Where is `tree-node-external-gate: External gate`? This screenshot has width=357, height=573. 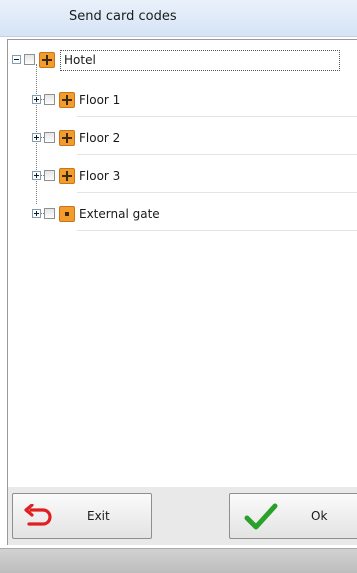 tree-node-external-gate: External gate is located at coordinates (194, 212).